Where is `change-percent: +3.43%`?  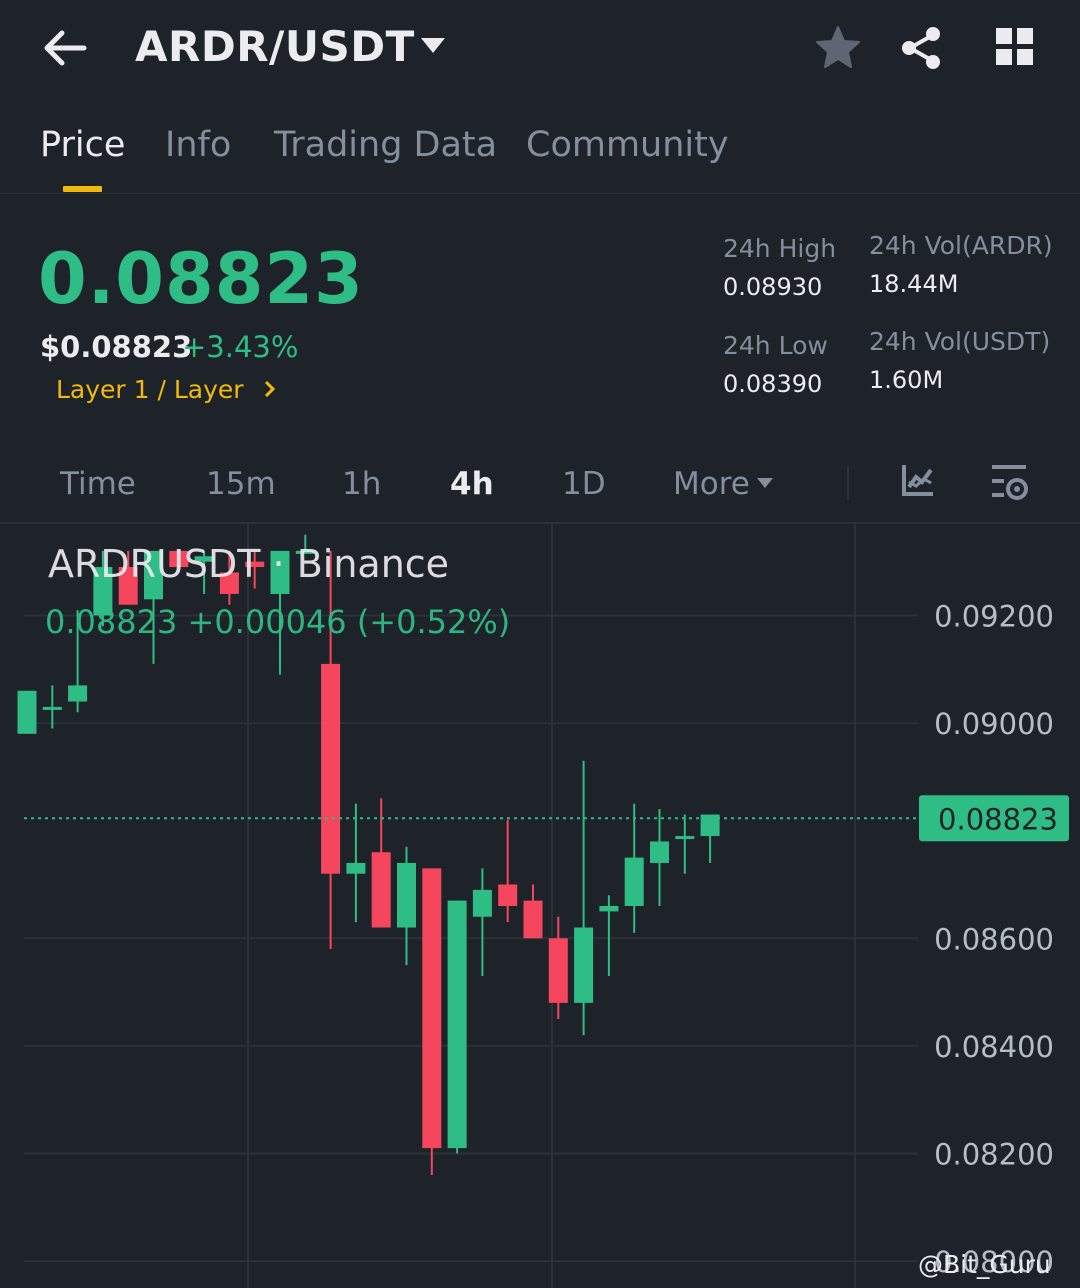
change-percent: +3.43% is located at coordinates (240, 347).